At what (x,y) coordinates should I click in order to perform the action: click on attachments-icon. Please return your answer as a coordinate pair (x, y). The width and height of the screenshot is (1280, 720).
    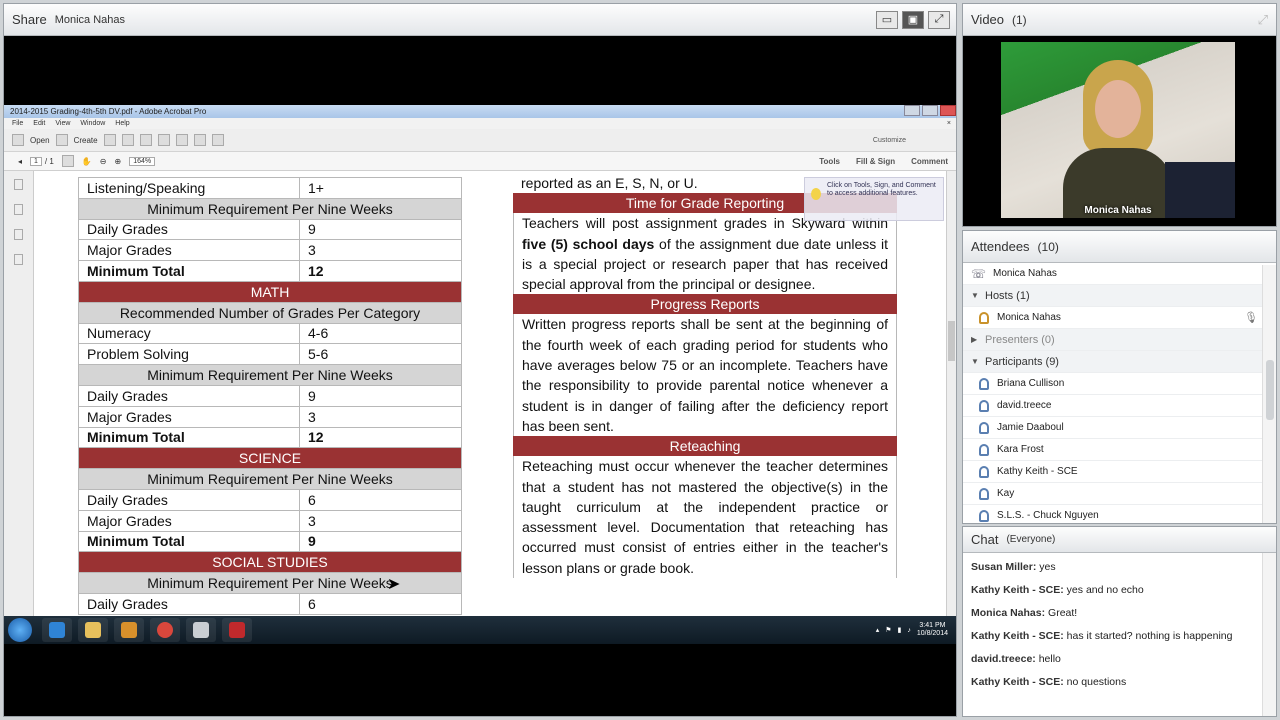
    Looking at the image, I should click on (18, 234).